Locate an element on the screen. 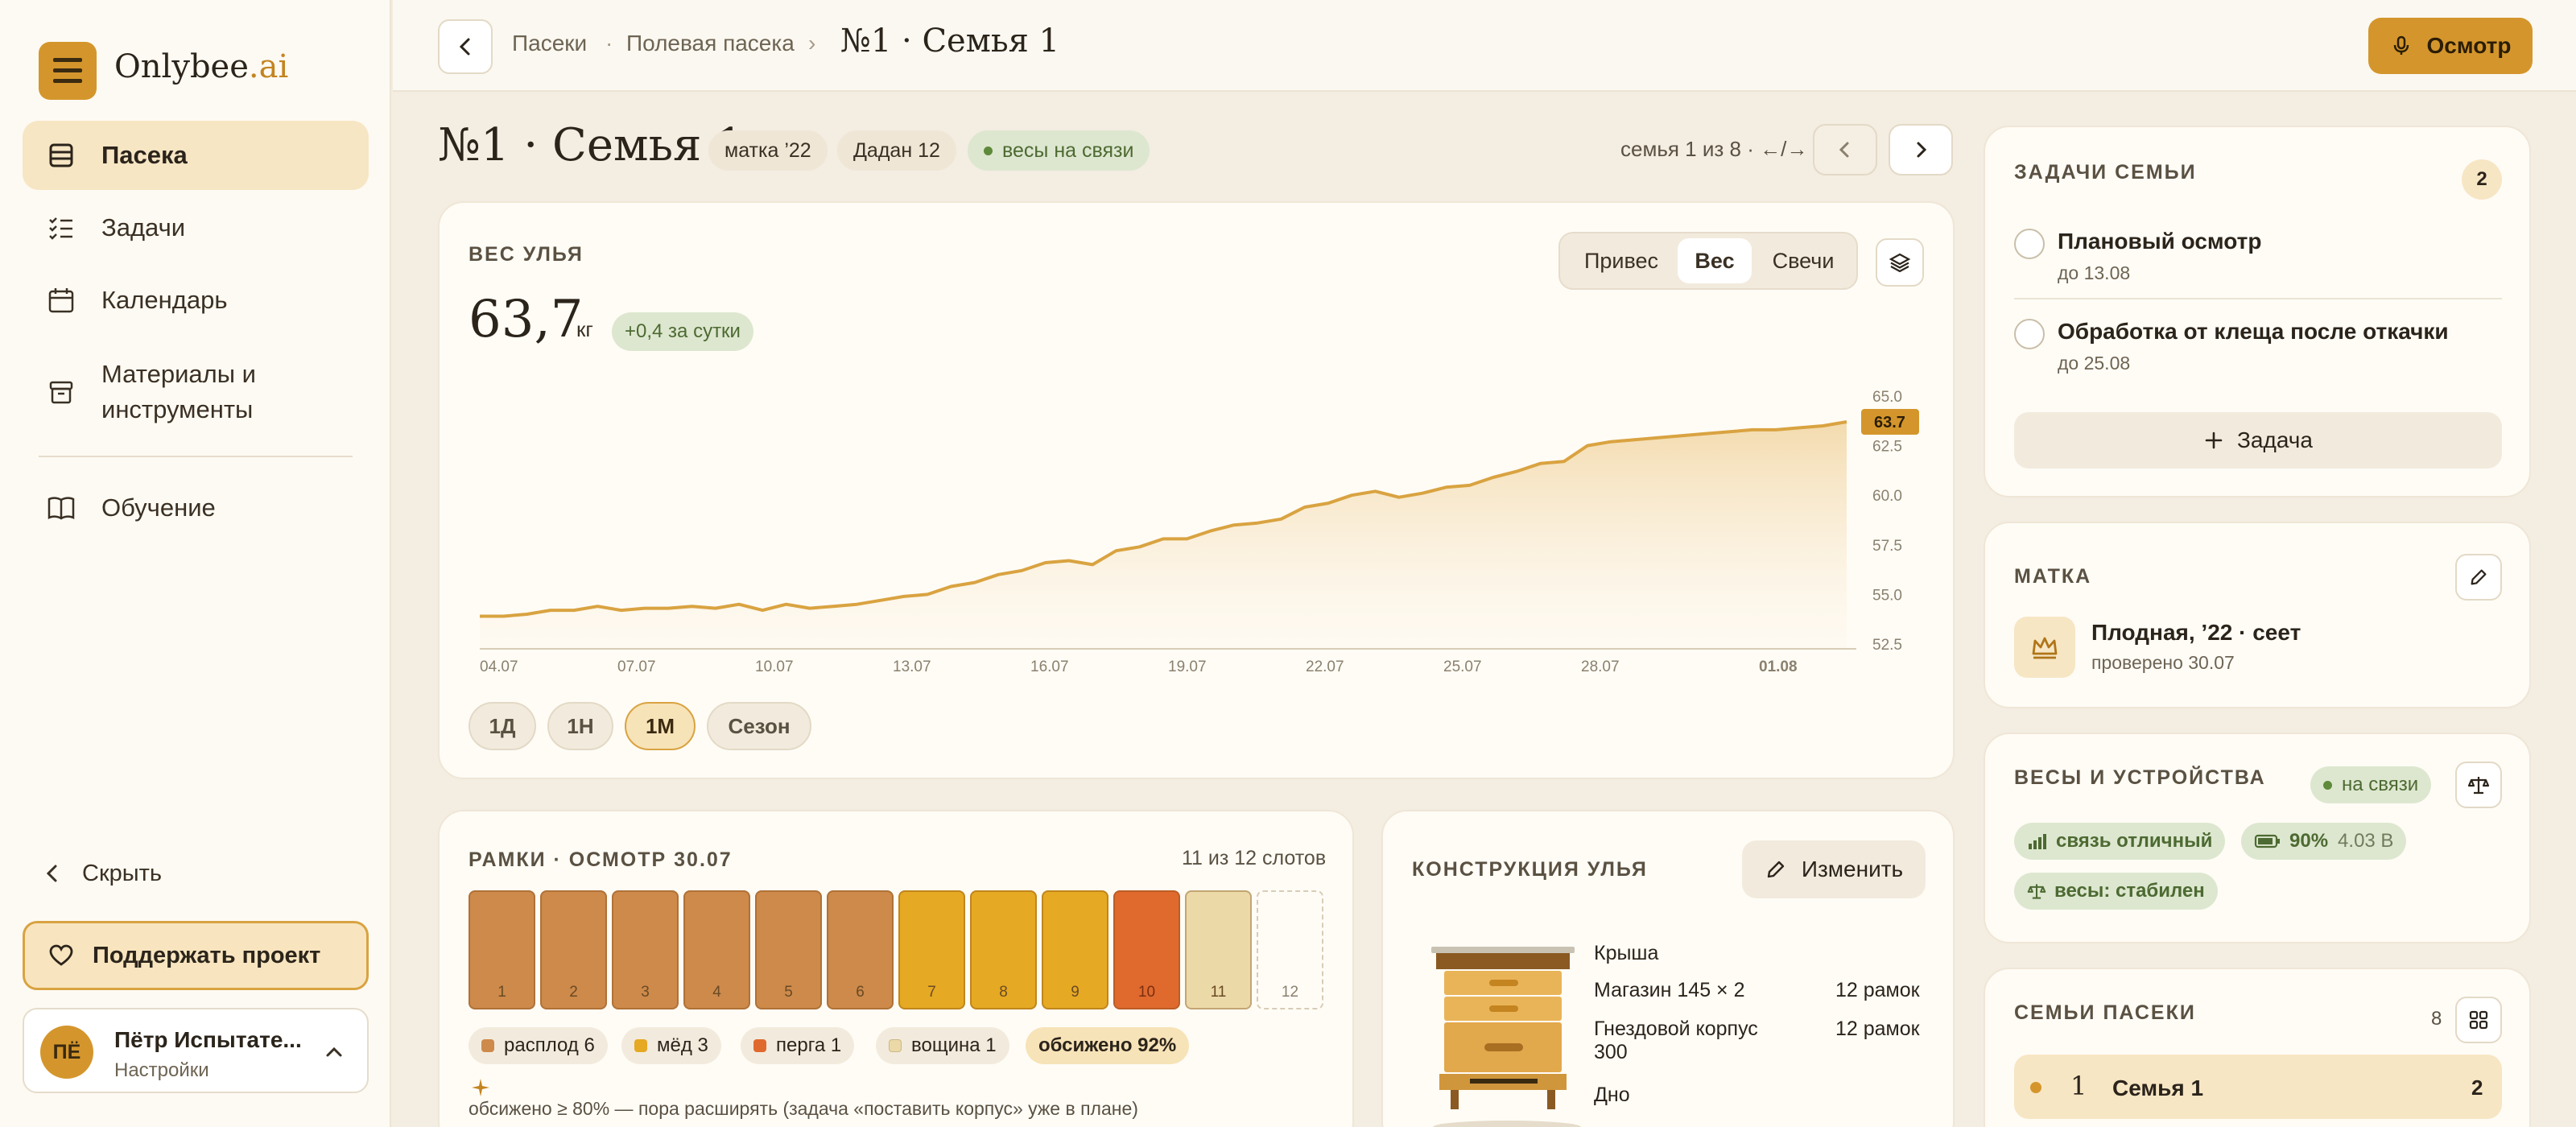 Image resolution: width=2576 pixels, height=1127 pixels. grid-view-button is located at coordinates (2478, 1020).